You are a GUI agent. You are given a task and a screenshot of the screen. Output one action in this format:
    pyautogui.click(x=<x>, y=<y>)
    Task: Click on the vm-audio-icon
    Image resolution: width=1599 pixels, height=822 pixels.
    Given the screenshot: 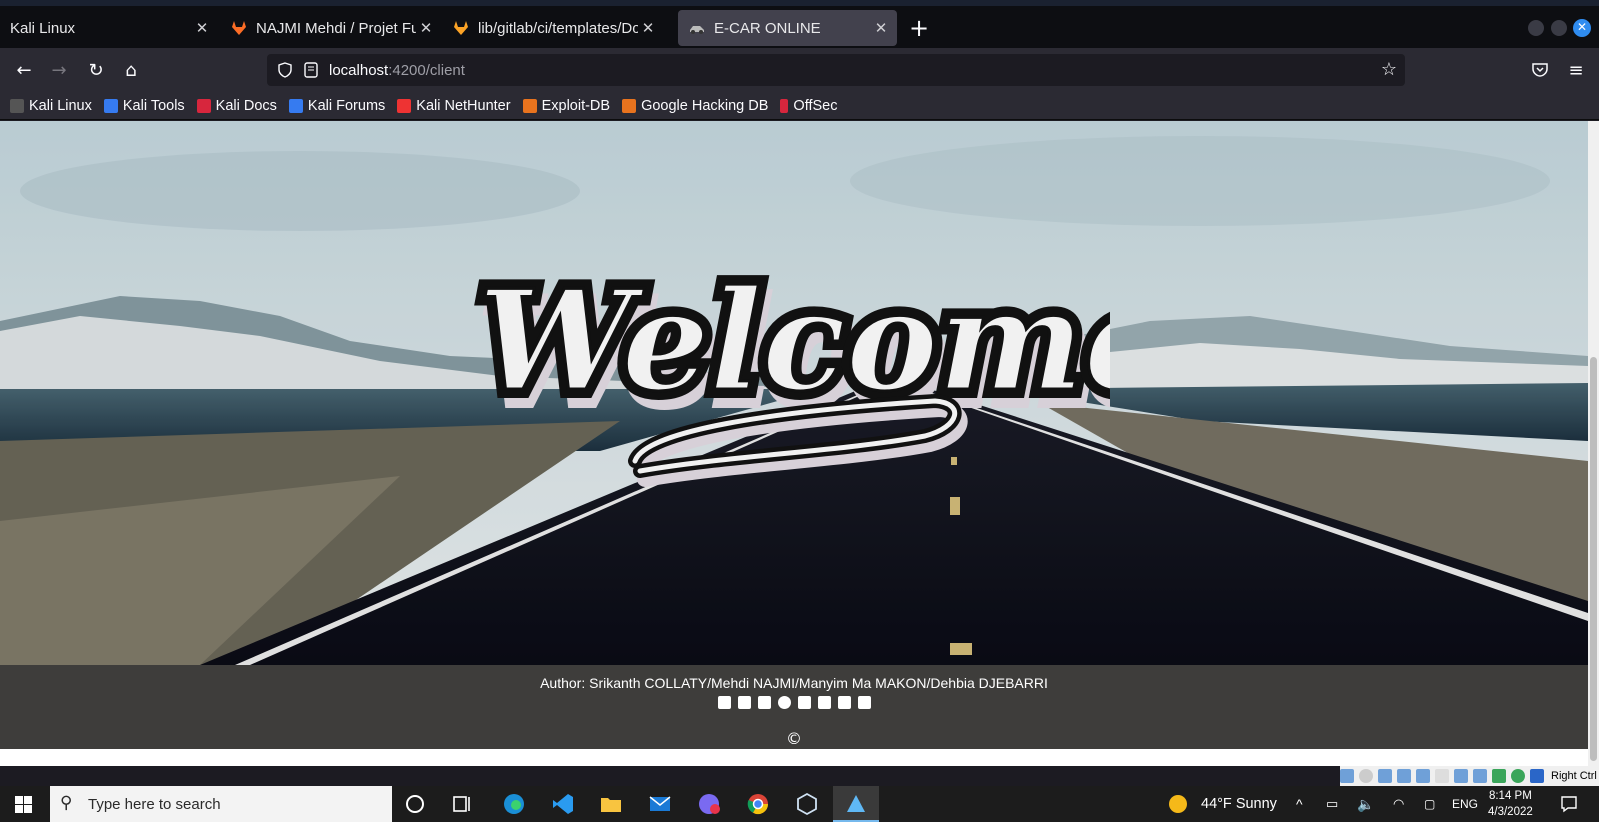 What is the action you would take?
    pyautogui.click(x=1385, y=776)
    